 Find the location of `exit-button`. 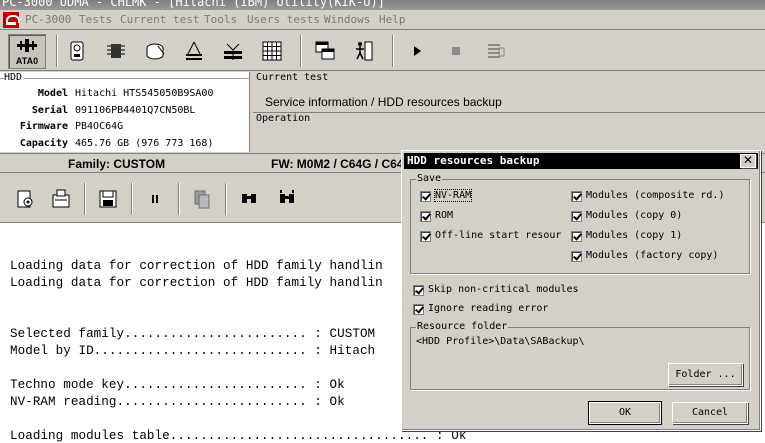

exit-button is located at coordinates (364, 51).